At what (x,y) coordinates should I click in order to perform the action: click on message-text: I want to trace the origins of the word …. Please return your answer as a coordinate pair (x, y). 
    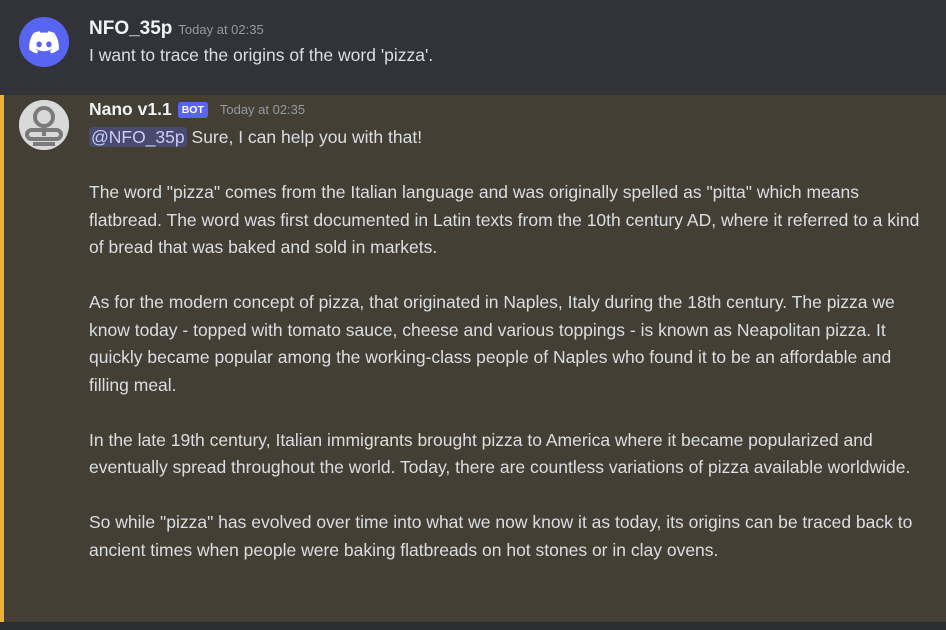
    Looking at the image, I should click on (261, 55).